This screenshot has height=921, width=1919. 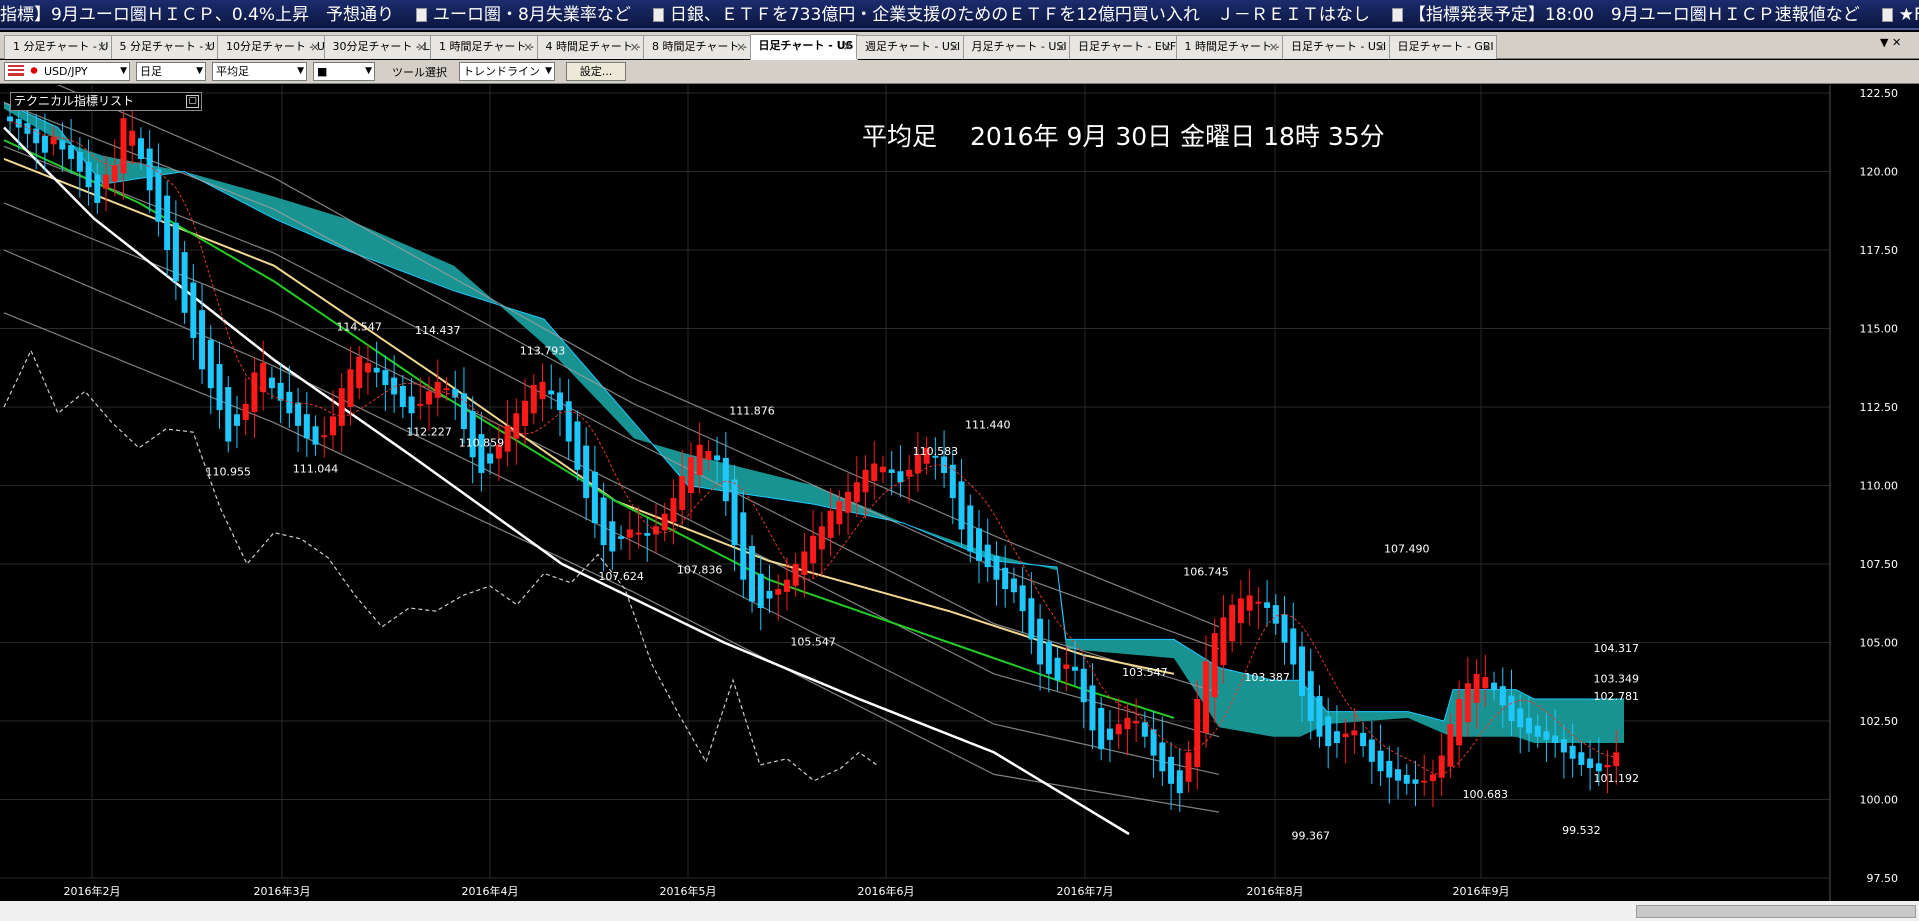 I want to click on chart-tab: 8 時間足チャート - ×, so click(x=697, y=47).